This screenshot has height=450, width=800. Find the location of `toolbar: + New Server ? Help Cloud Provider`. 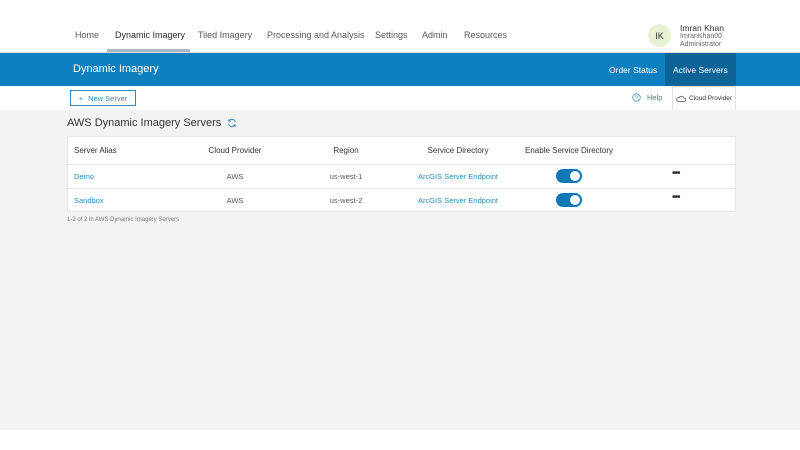

toolbar: + New Server ? Help Cloud Provider is located at coordinates (400, 98).